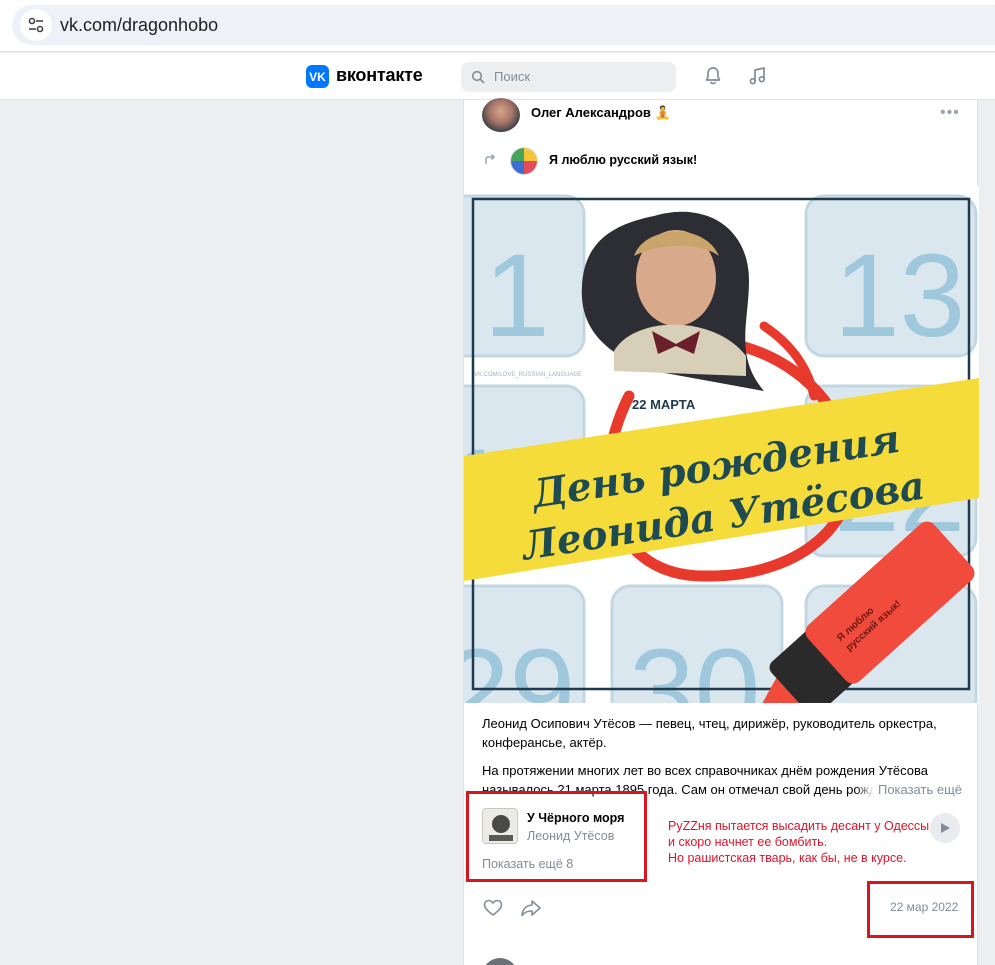 This screenshot has height=965, width=995. I want to click on site-header: VK вконтакте Поиск, so click(497, 76).